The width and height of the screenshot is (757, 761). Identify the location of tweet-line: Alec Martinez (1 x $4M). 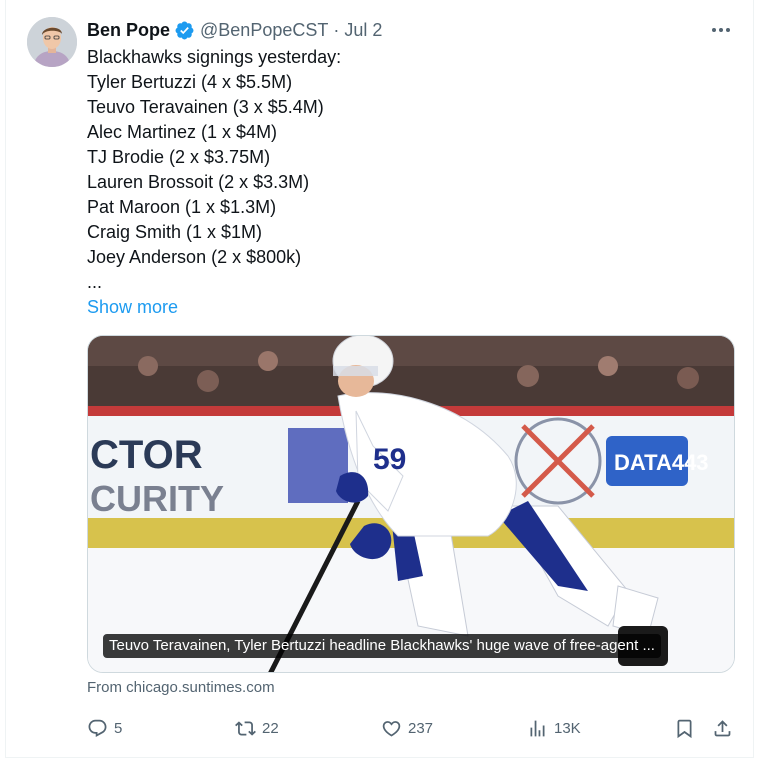
(182, 132).